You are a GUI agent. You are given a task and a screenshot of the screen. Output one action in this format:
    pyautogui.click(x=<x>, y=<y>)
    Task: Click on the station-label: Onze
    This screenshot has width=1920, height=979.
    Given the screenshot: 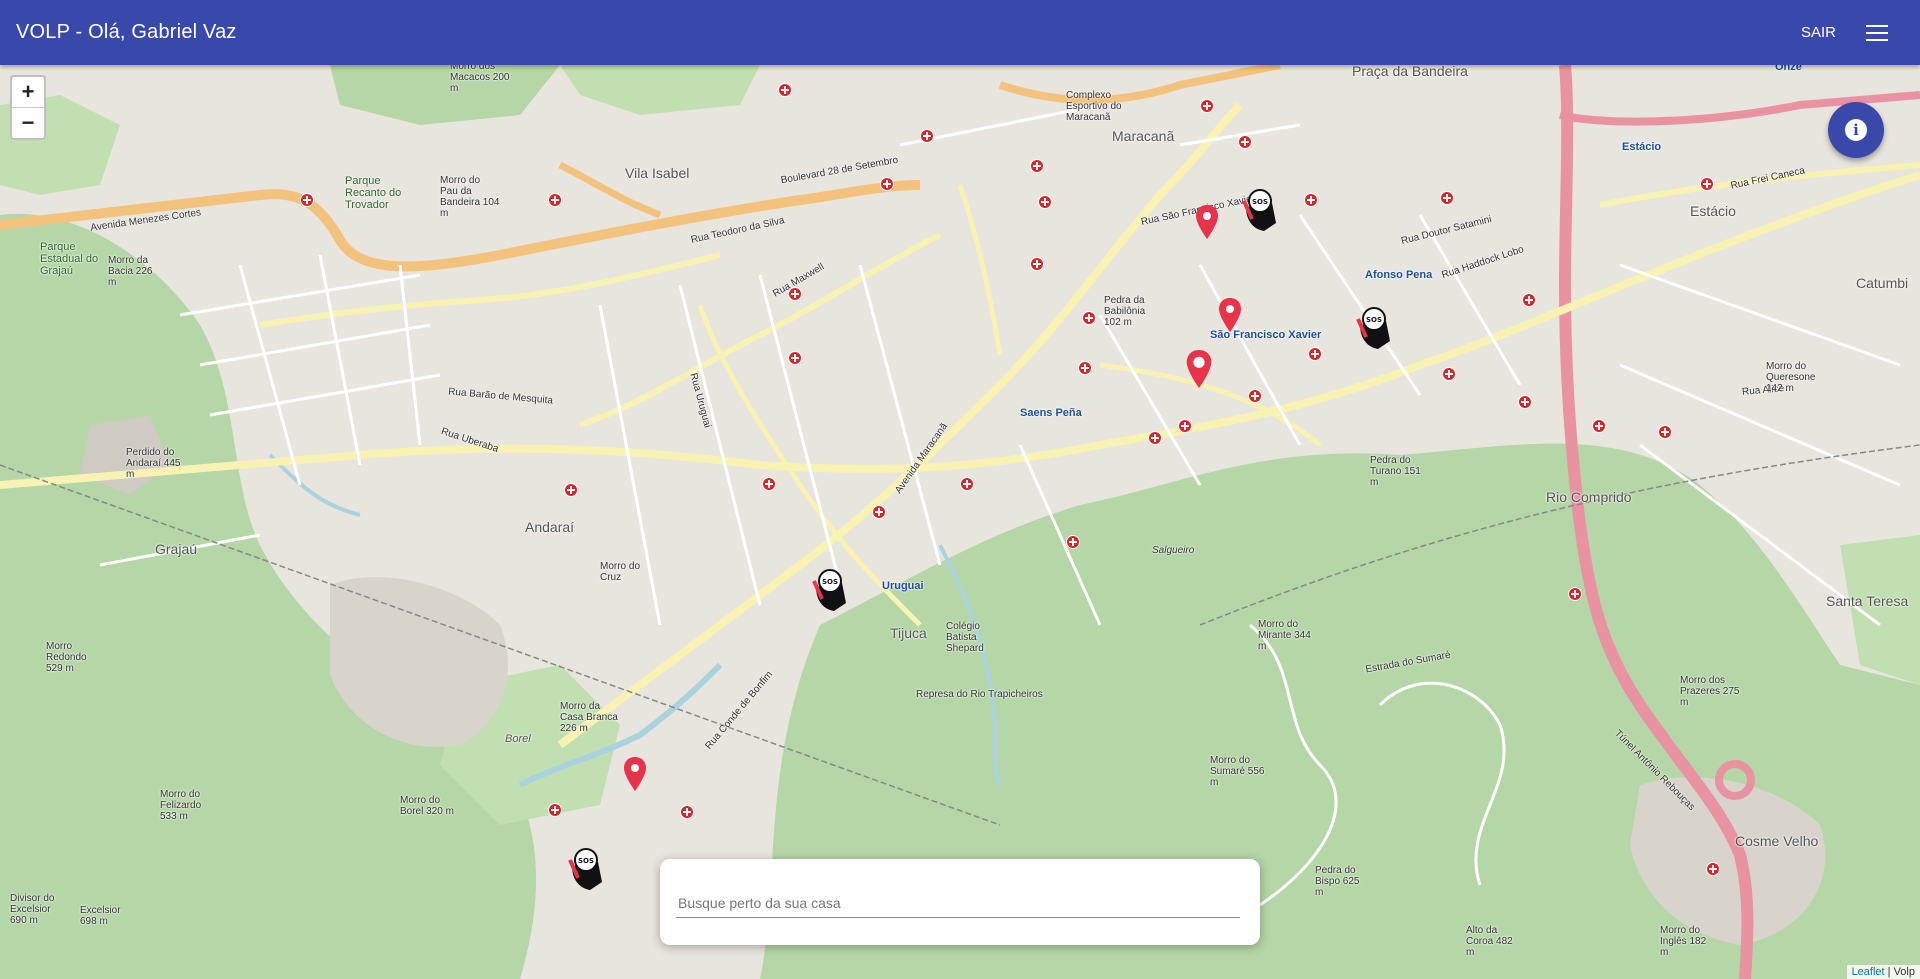 What is the action you would take?
    pyautogui.click(x=1788, y=69)
    